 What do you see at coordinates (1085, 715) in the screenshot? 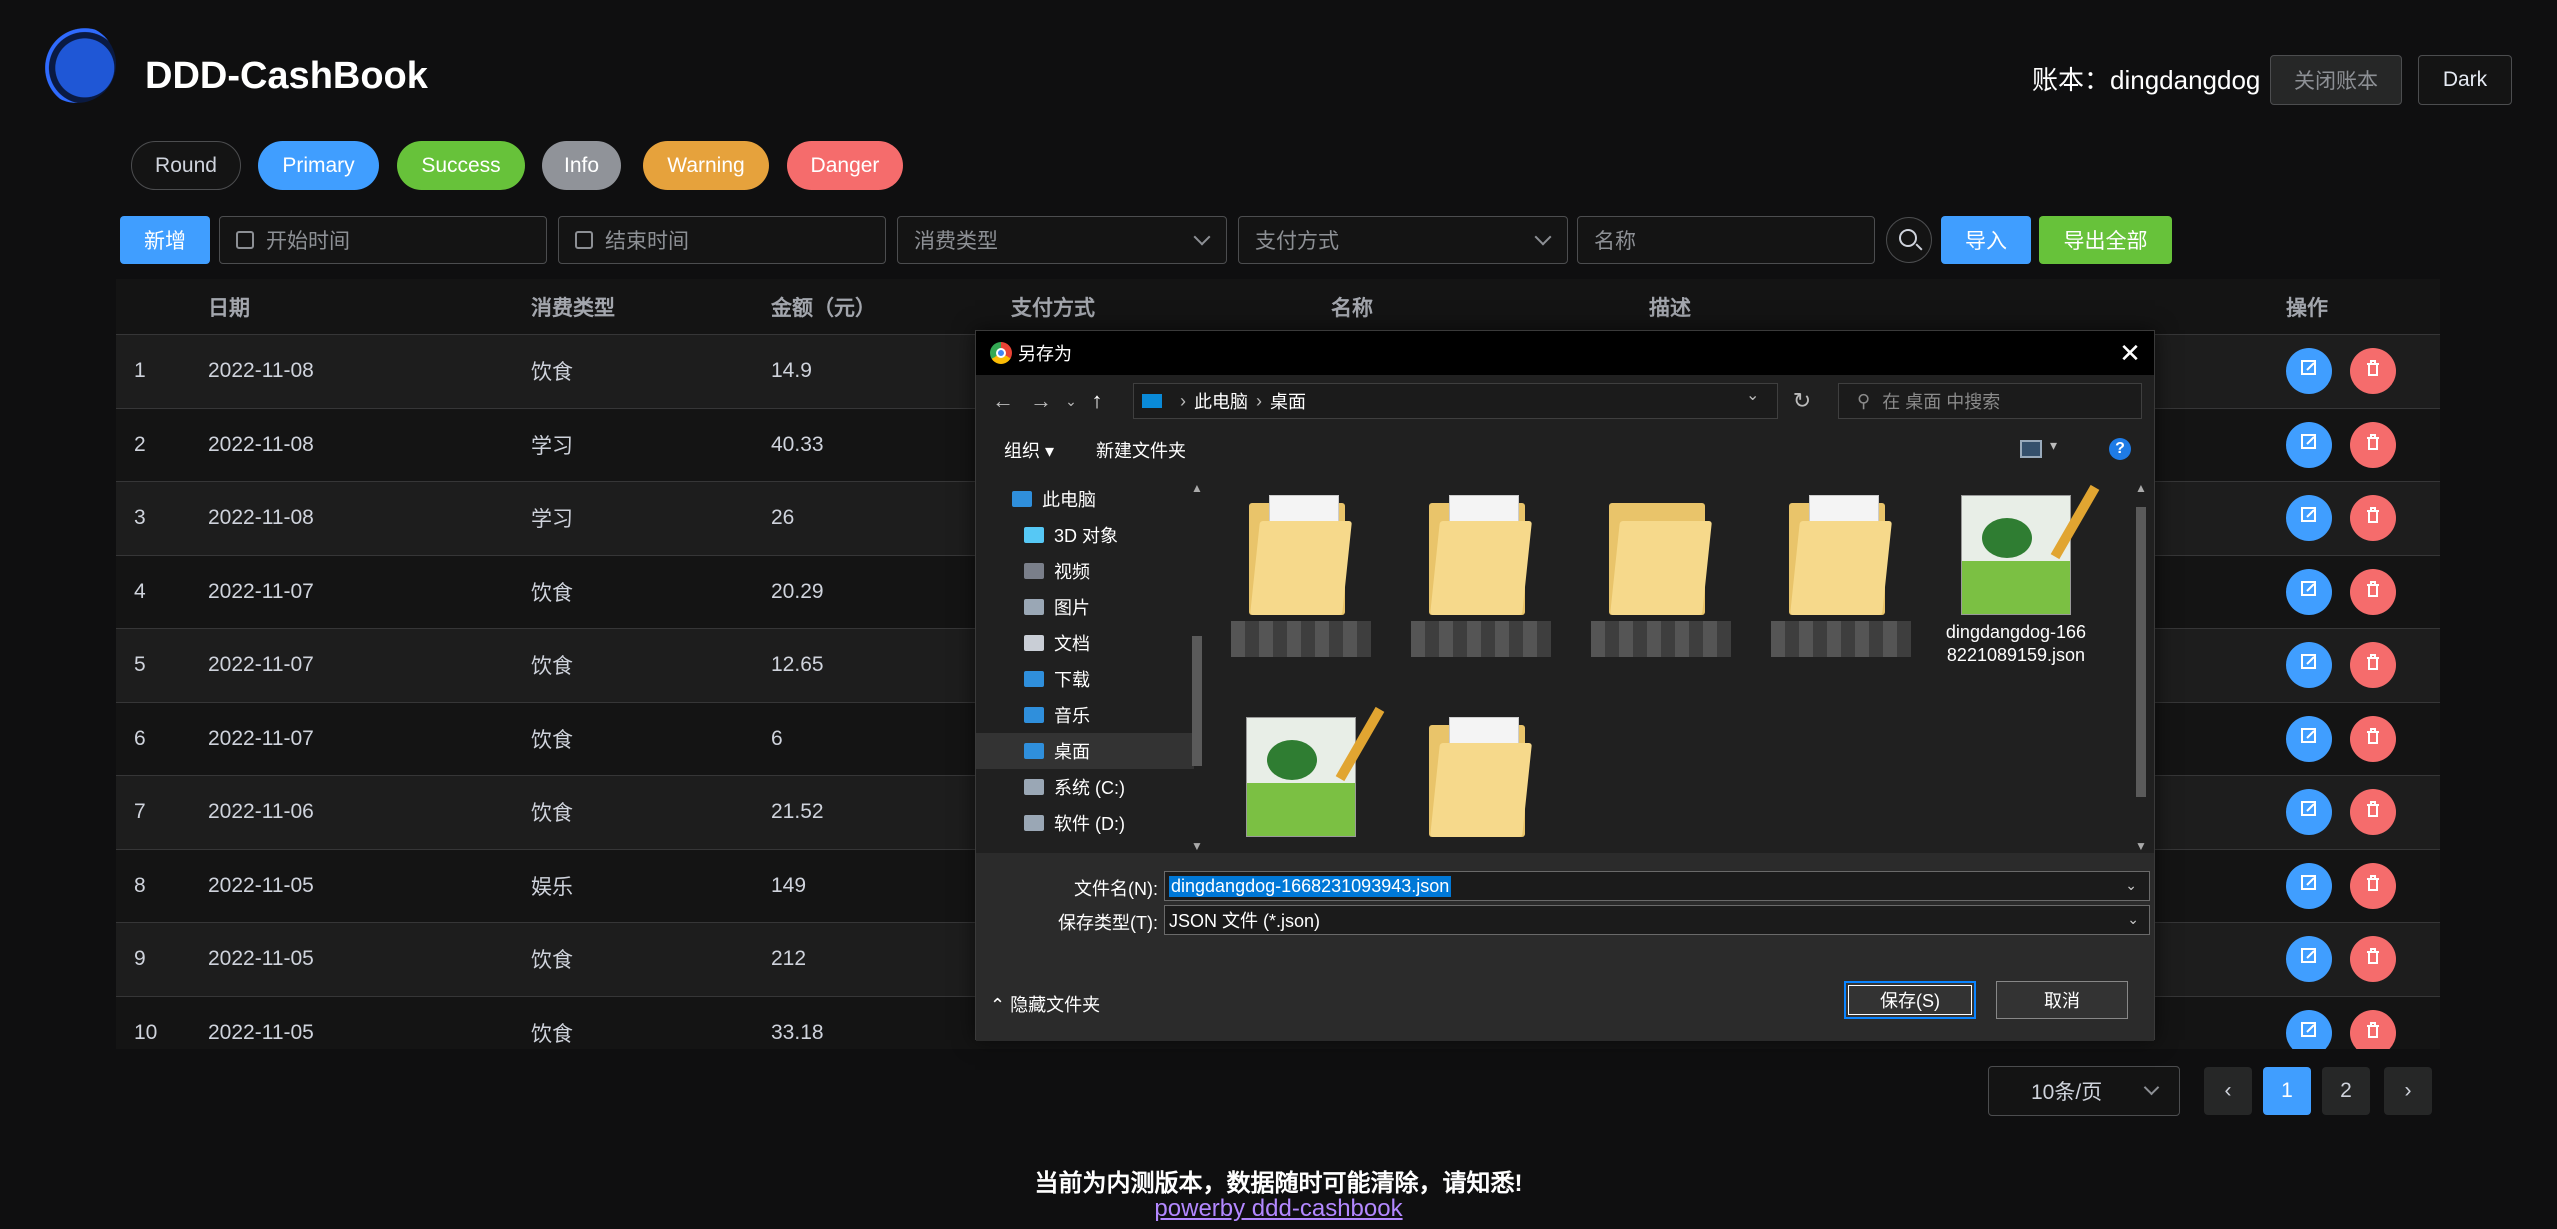
I see `tree-item: 音乐` at bounding box center [1085, 715].